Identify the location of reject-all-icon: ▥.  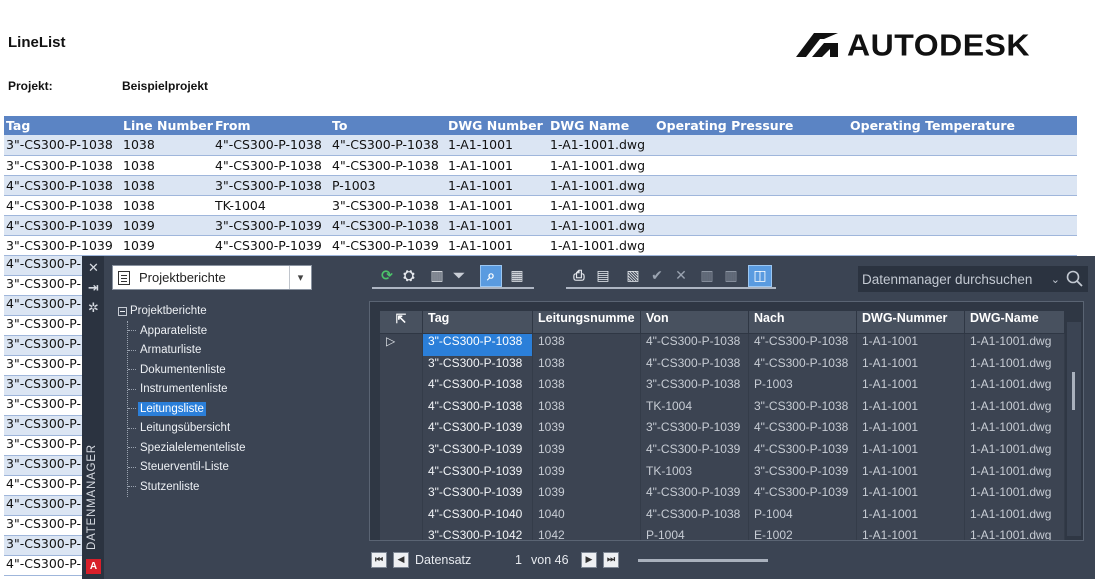
(731, 276).